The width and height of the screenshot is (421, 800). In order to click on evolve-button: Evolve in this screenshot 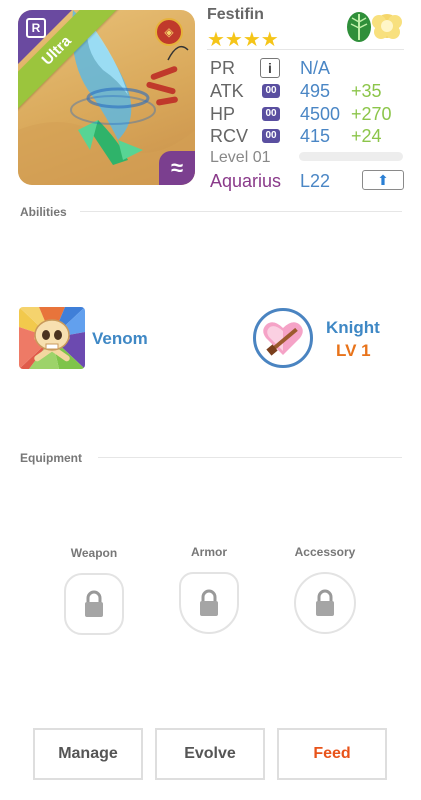, I will do `click(210, 754)`.